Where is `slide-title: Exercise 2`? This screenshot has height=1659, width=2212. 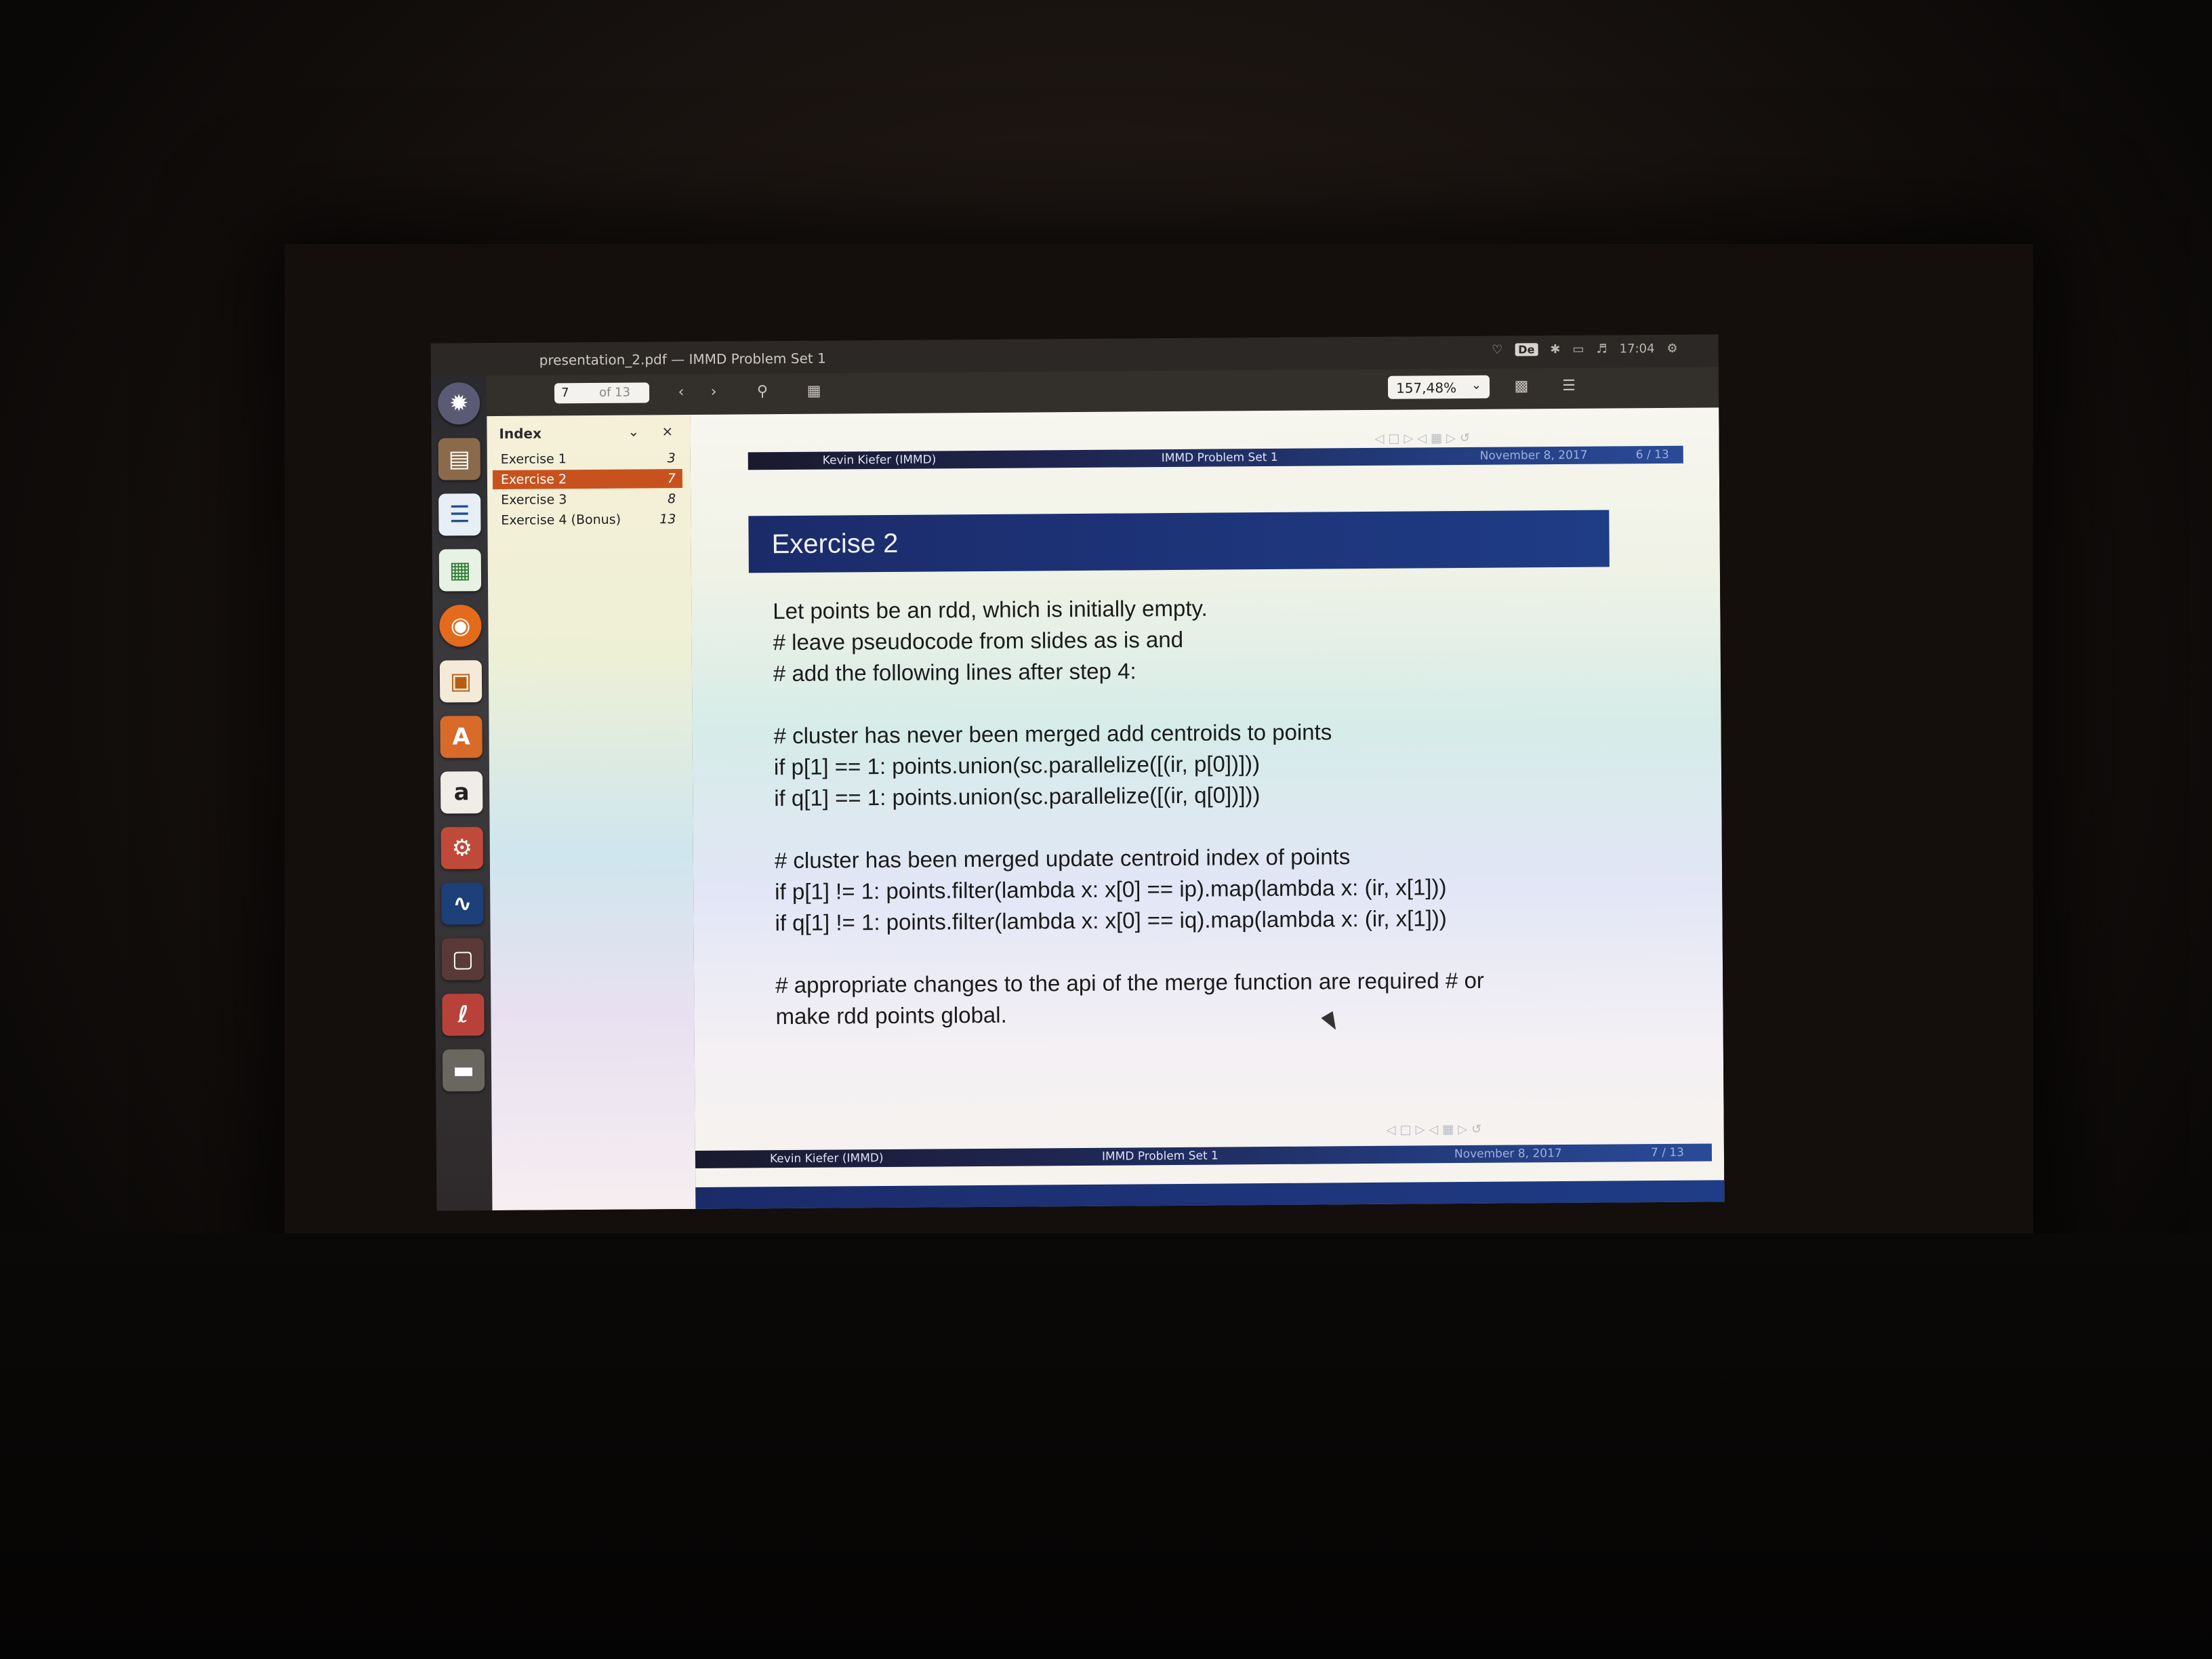
slide-title: Exercise 2 is located at coordinates (835, 544).